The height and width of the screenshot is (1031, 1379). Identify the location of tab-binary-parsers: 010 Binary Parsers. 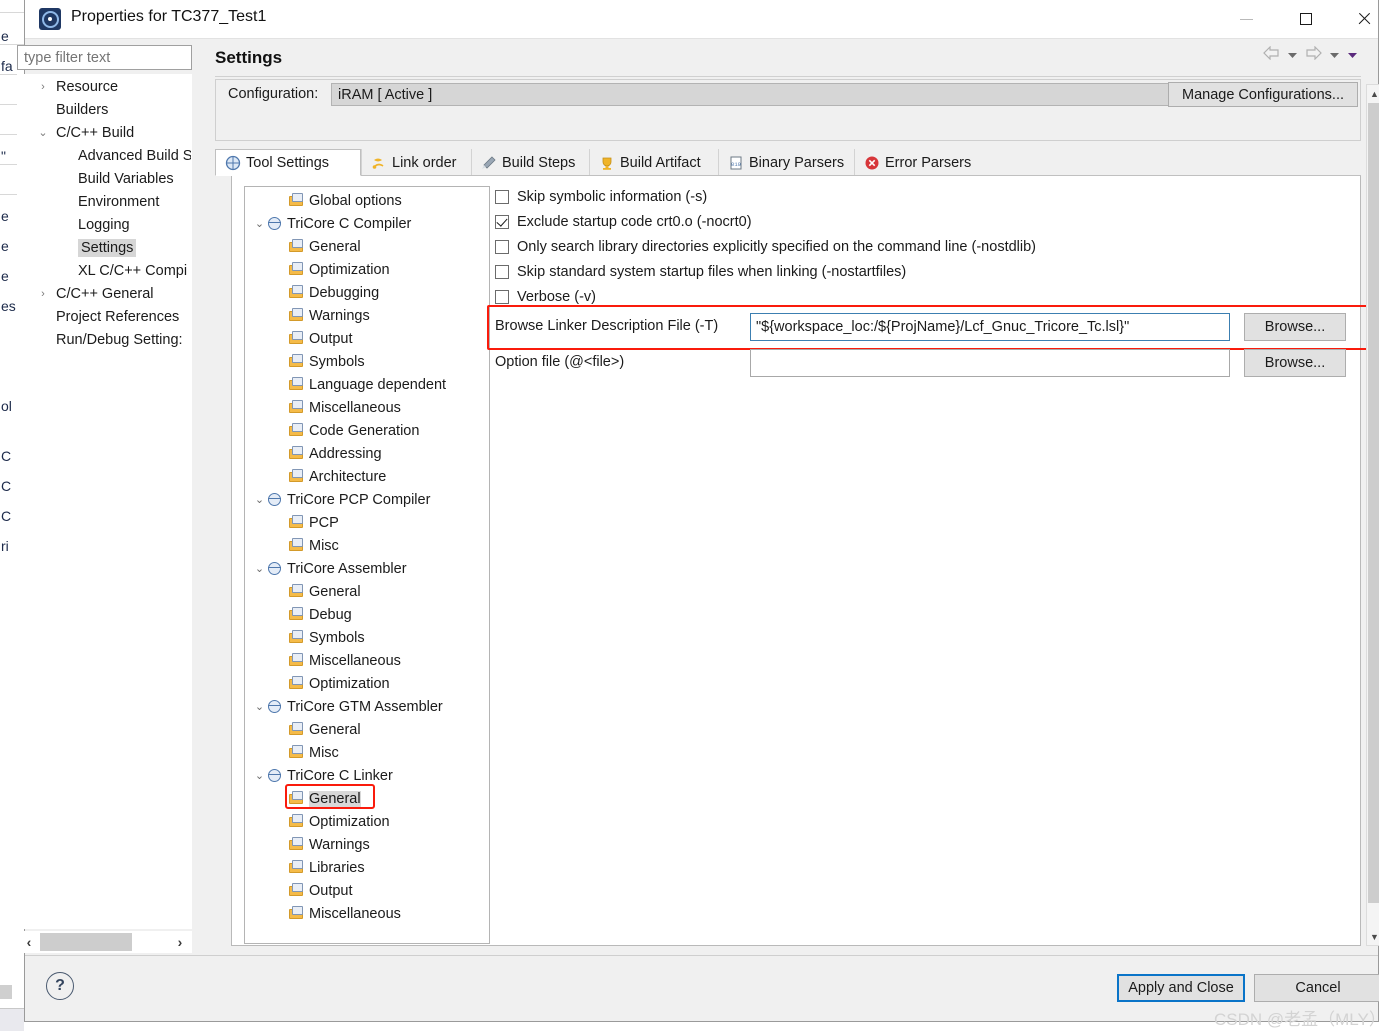
(786, 162).